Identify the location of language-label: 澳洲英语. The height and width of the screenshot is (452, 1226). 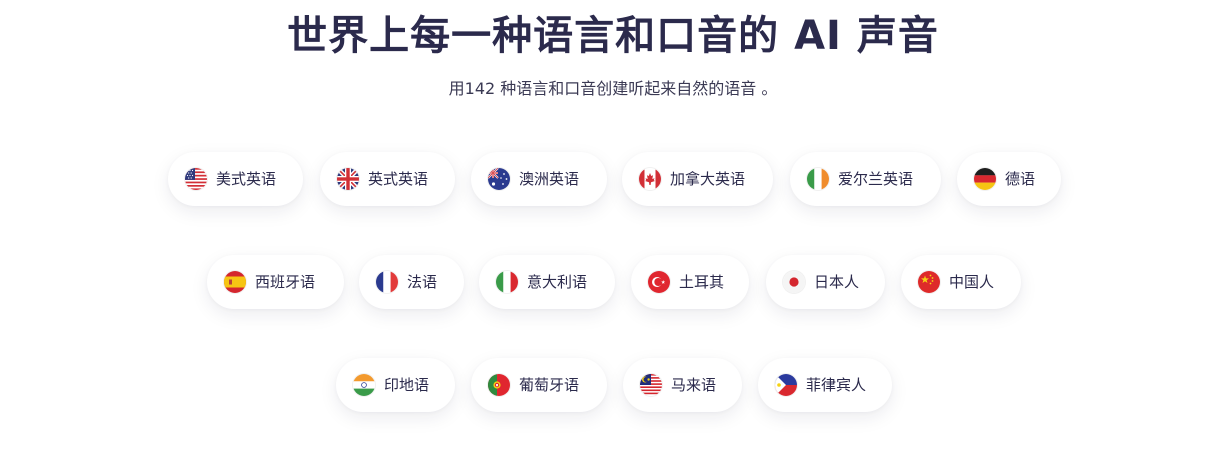
(549, 179).